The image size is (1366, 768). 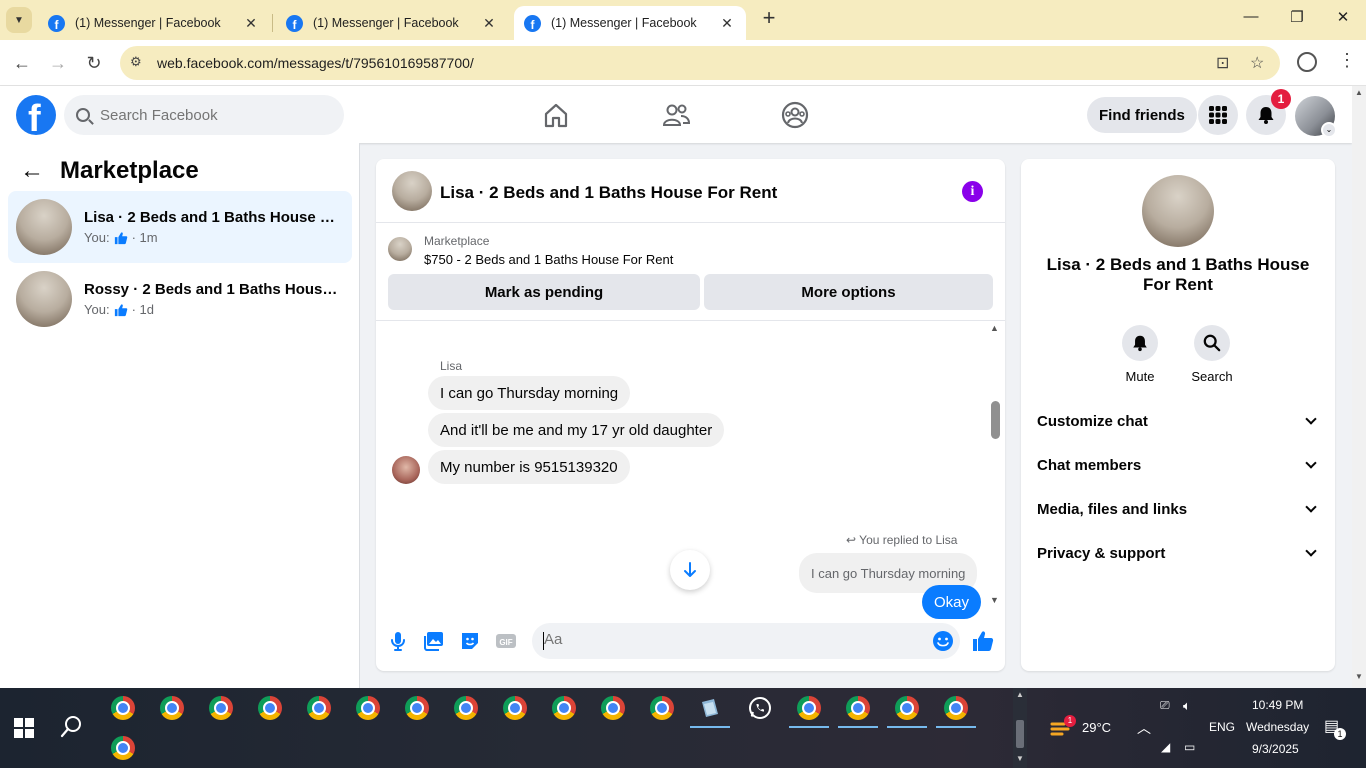 What do you see at coordinates (1096, 727) in the screenshot?
I see `temperature: 29°C` at bounding box center [1096, 727].